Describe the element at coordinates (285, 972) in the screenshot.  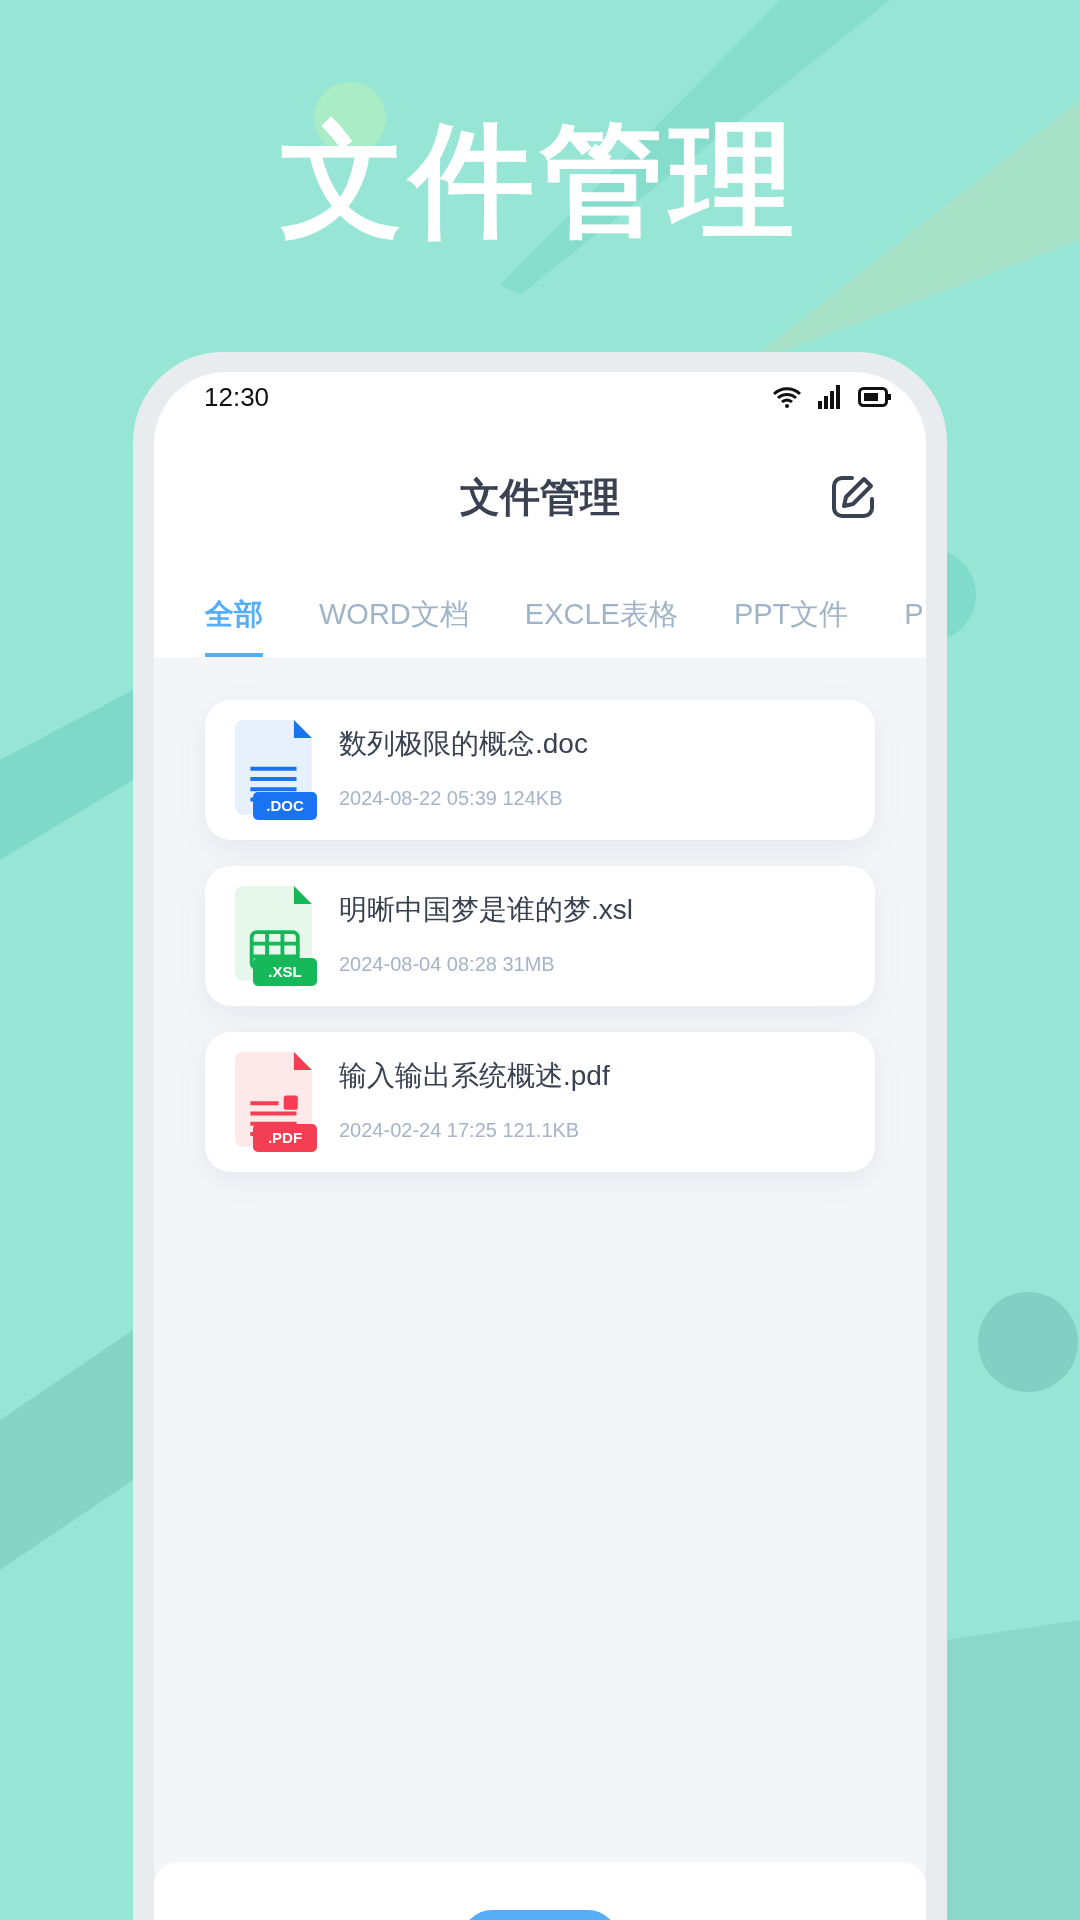
I see `file-type-label: .XSL` at that location.